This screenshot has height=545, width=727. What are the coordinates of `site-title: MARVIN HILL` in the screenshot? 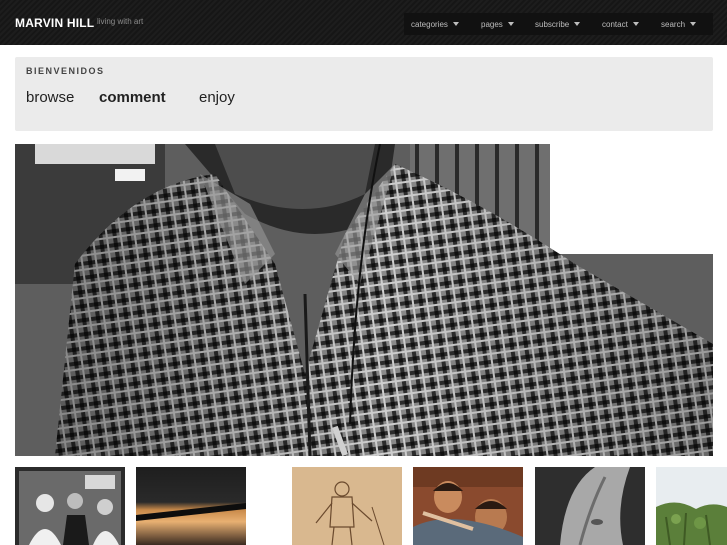 It's located at (54, 23).